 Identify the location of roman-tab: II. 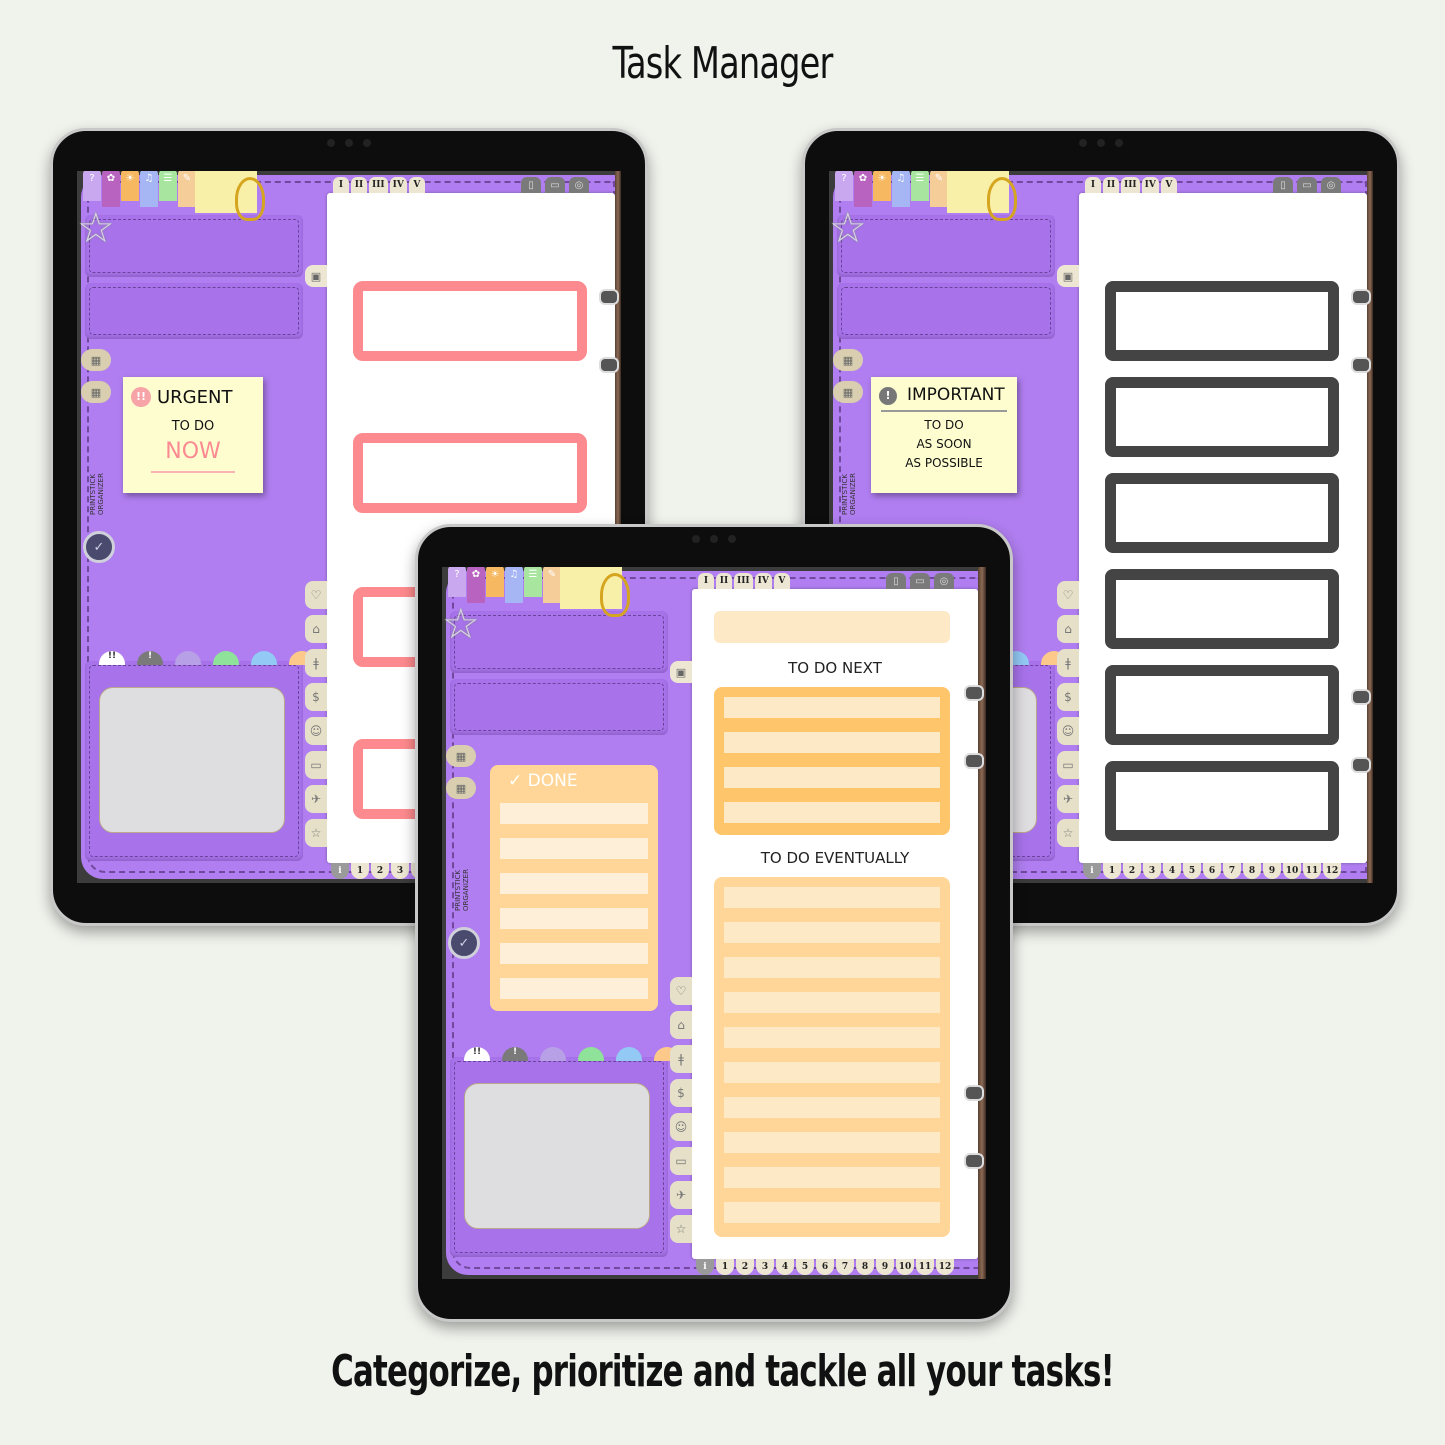
(1111, 185).